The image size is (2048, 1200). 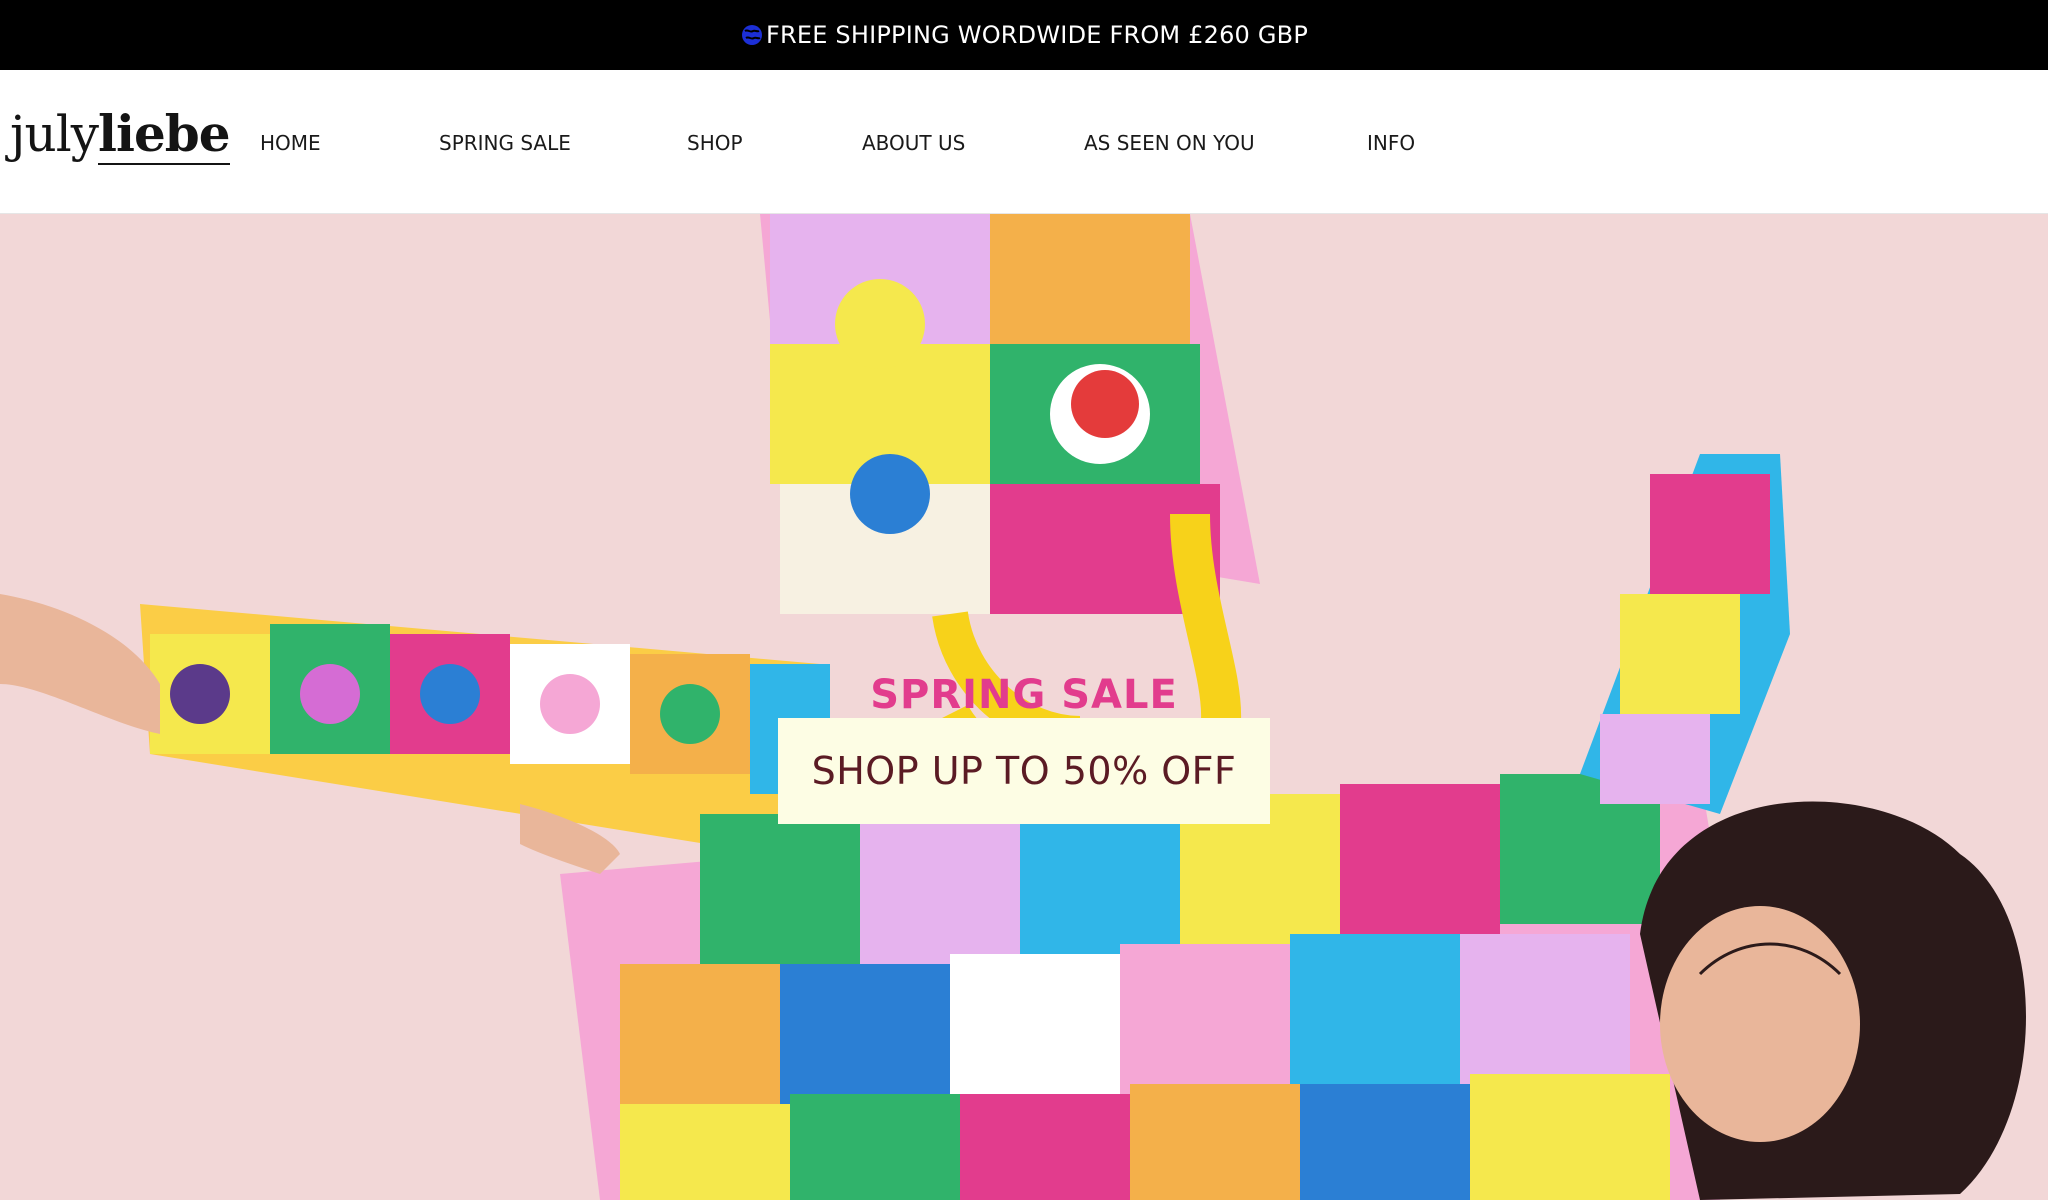 I want to click on nav-home: HOME, so click(x=290, y=143).